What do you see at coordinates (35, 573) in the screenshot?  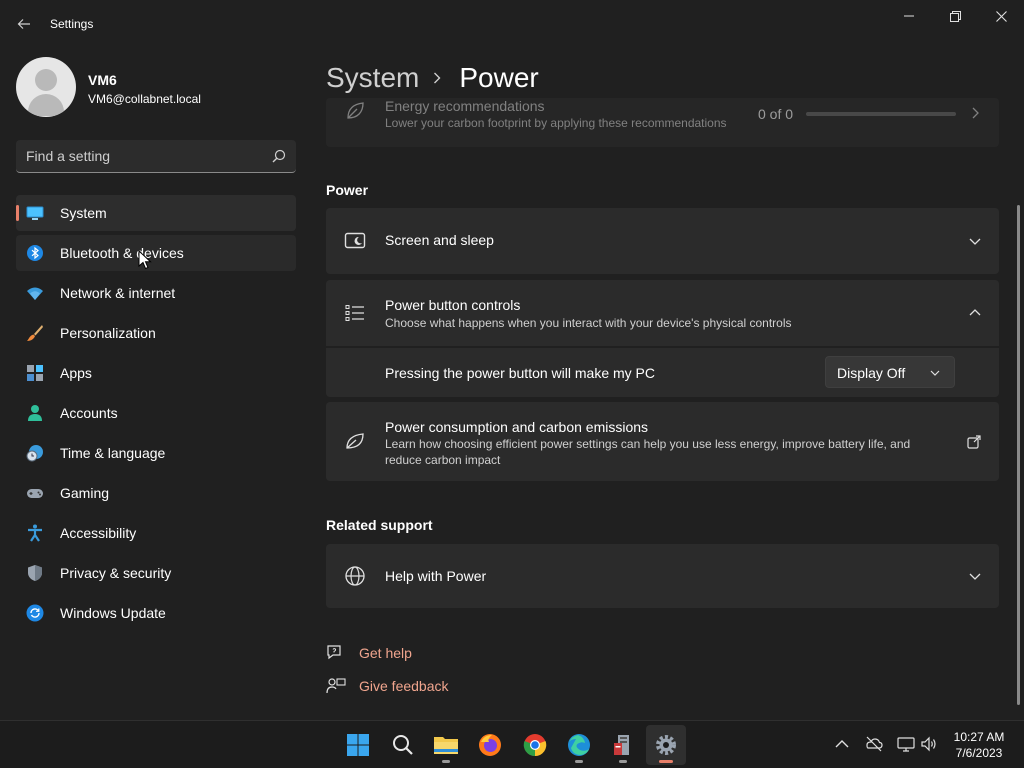 I see `shield-icon` at bounding box center [35, 573].